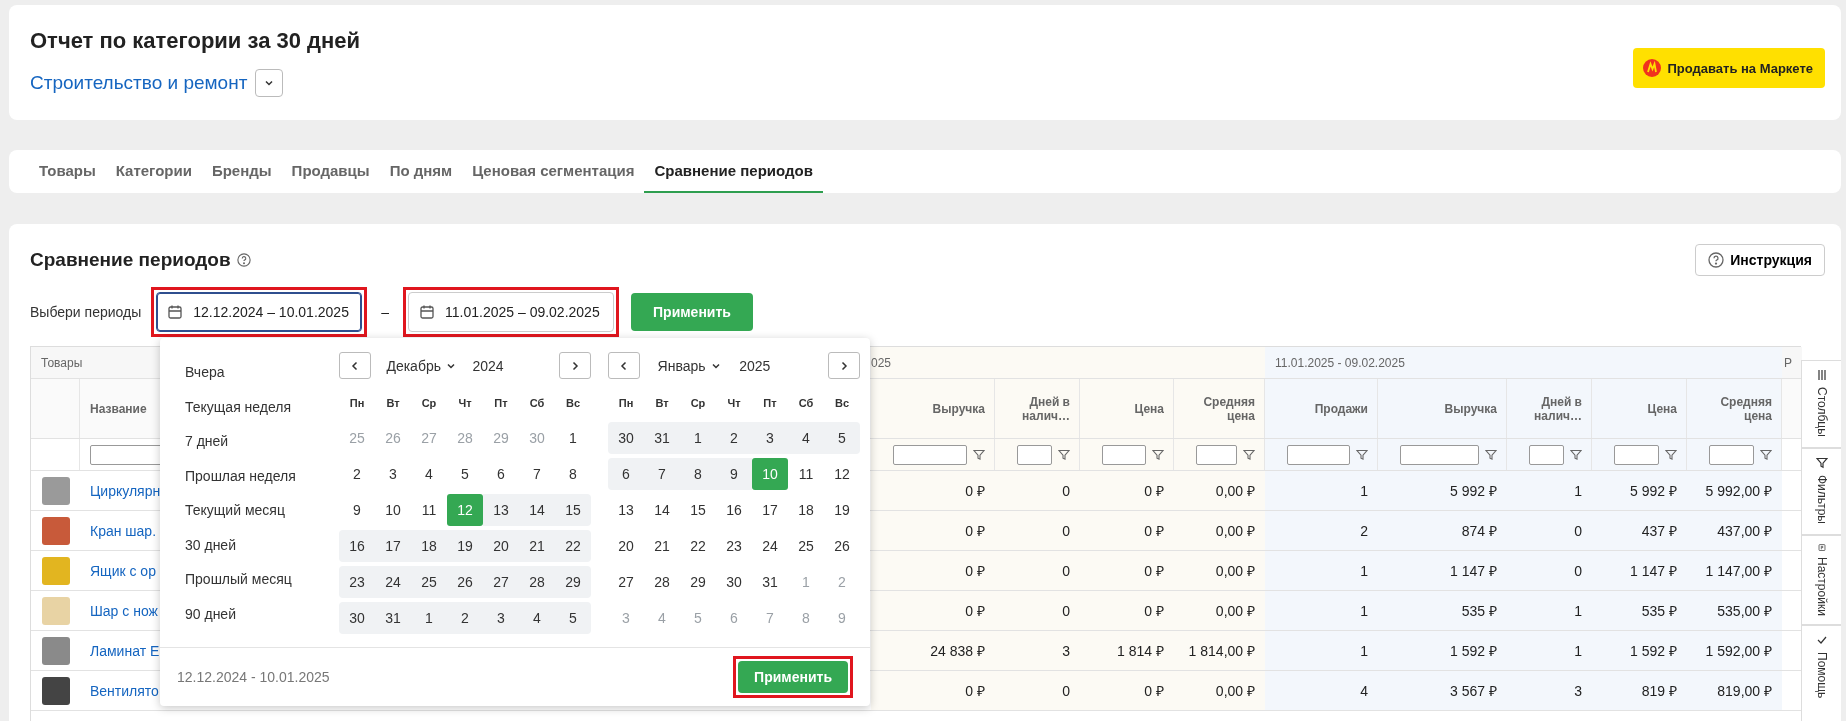  What do you see at coordinates (139, 83) in the screenshot?
I see `category-link: Строительство и ремонт` at bounding box center [139, 83].